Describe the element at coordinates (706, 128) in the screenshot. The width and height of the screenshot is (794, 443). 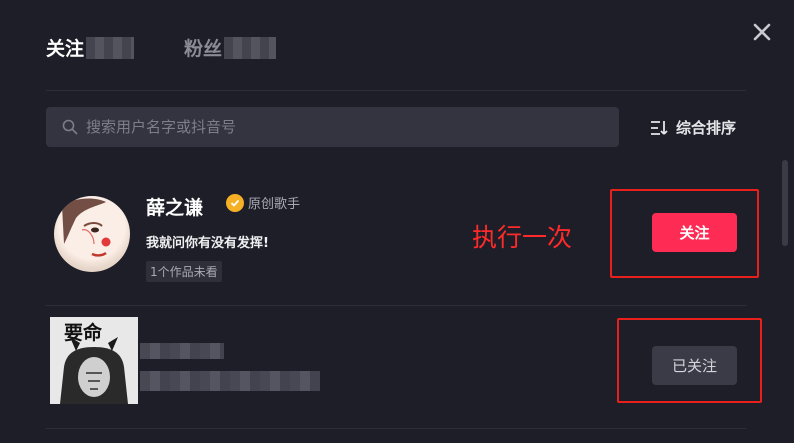
I see `sort-label: 综合排序` at that location.